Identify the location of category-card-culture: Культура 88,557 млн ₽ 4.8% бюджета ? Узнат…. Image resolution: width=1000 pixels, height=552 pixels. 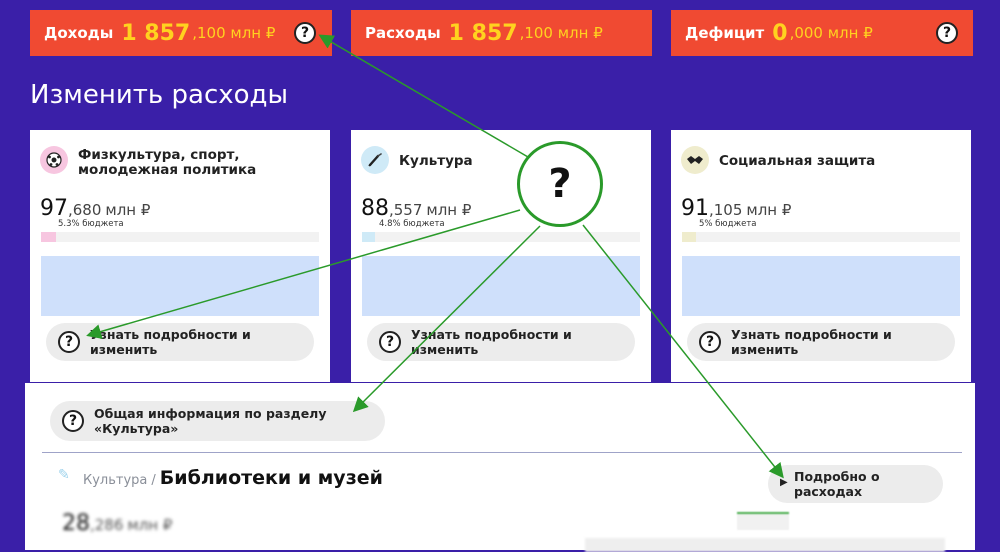
(501, 256).